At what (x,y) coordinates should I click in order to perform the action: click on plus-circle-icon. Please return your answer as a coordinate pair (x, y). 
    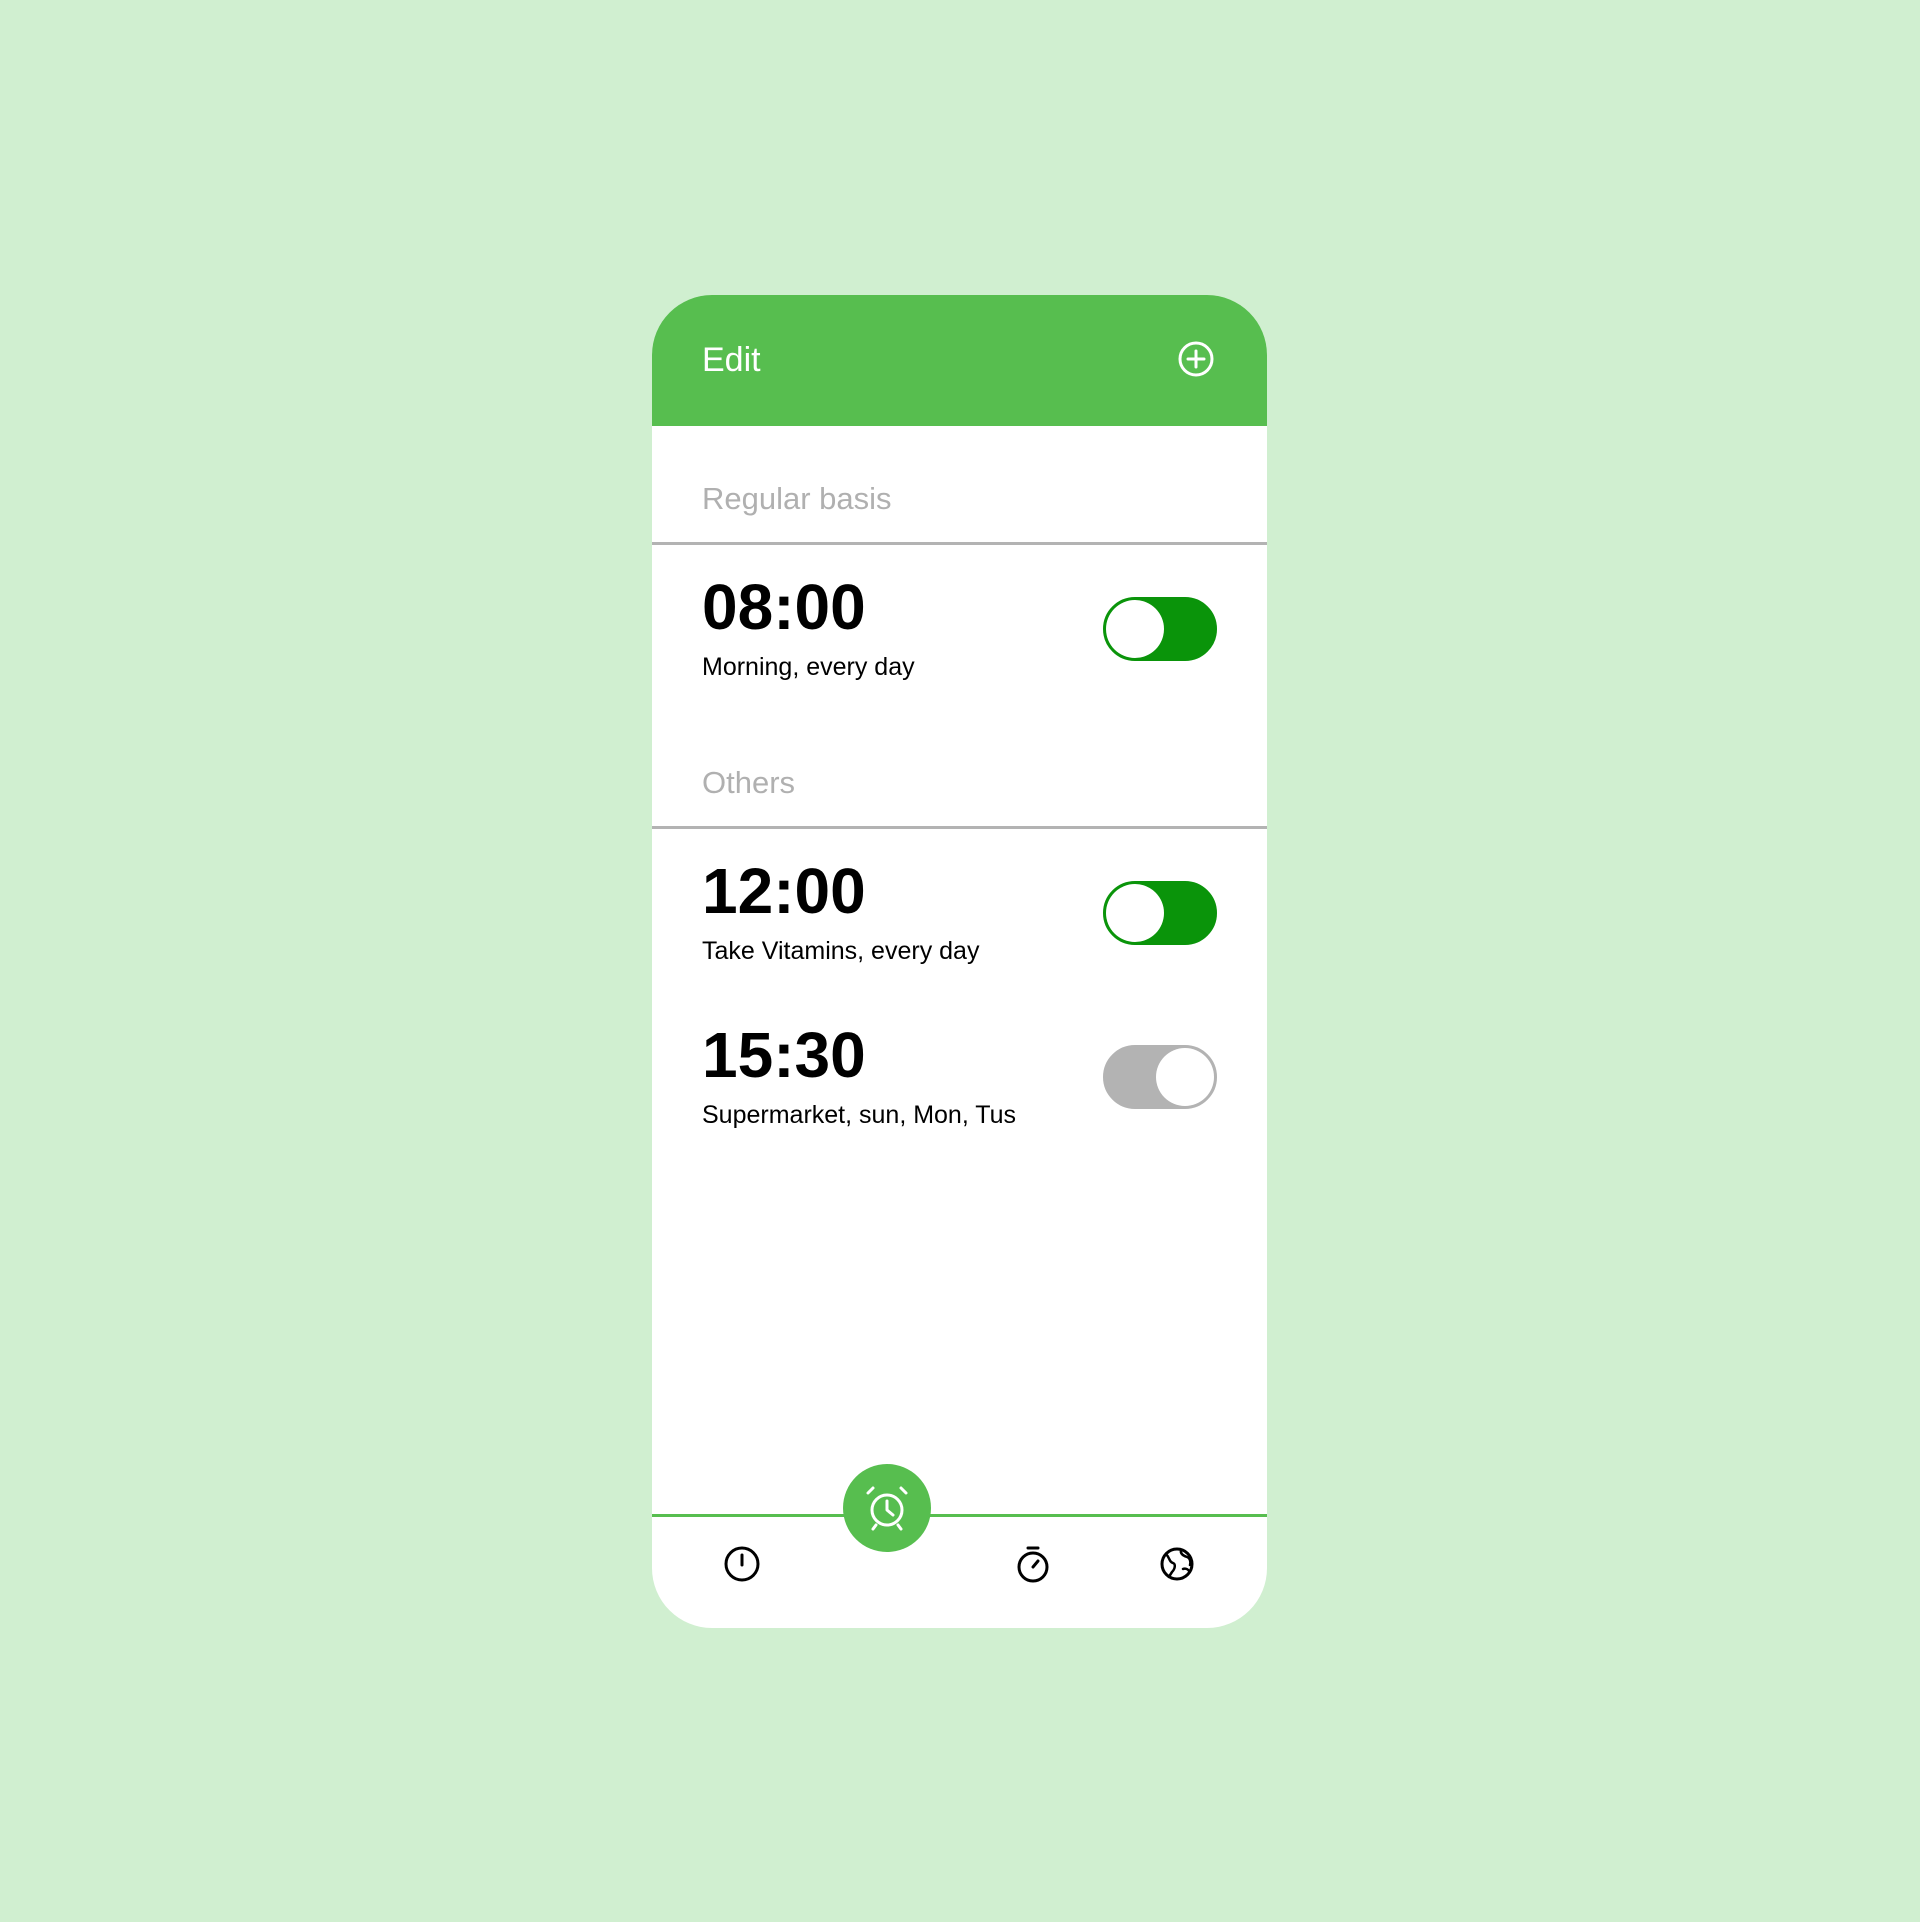
    Looking at the image, I should click on (1196, 359).